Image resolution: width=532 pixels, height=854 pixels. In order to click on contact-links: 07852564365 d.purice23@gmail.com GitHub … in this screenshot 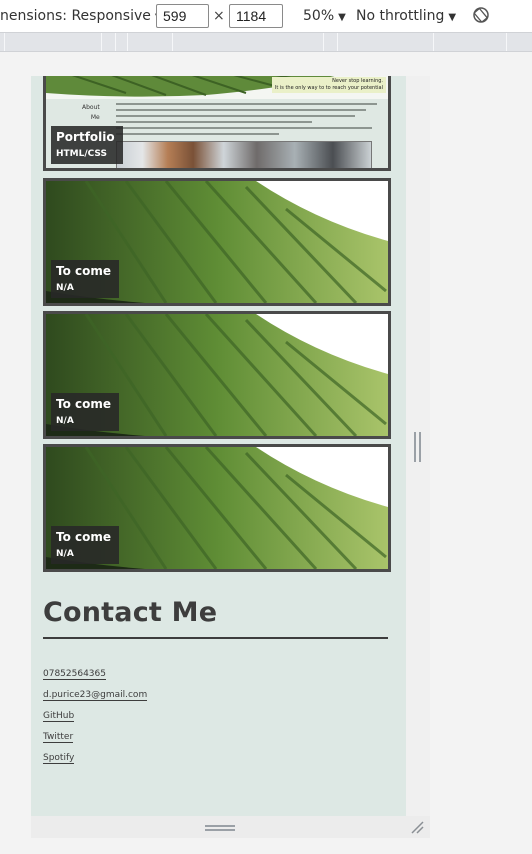, I will do `click(95, 721)`.